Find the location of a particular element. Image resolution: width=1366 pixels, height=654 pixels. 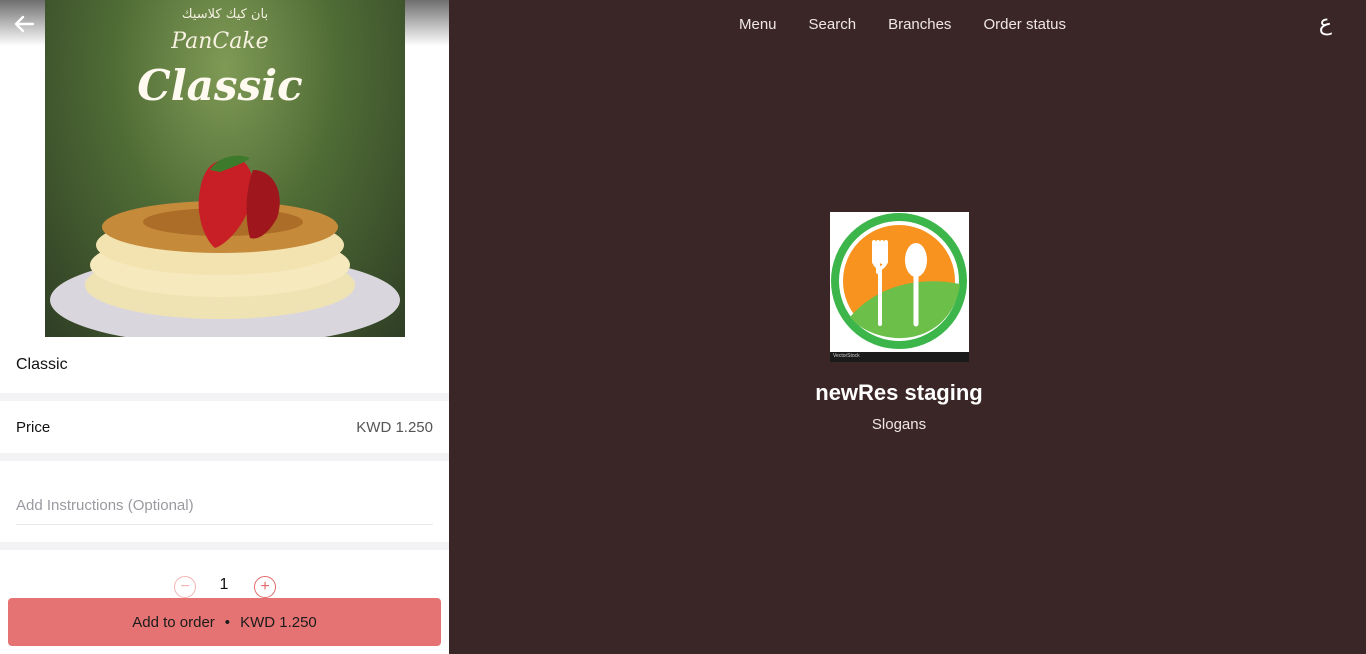

banner-text-ar: بان كيك كلاسيك is located at coordinates (225, 14).